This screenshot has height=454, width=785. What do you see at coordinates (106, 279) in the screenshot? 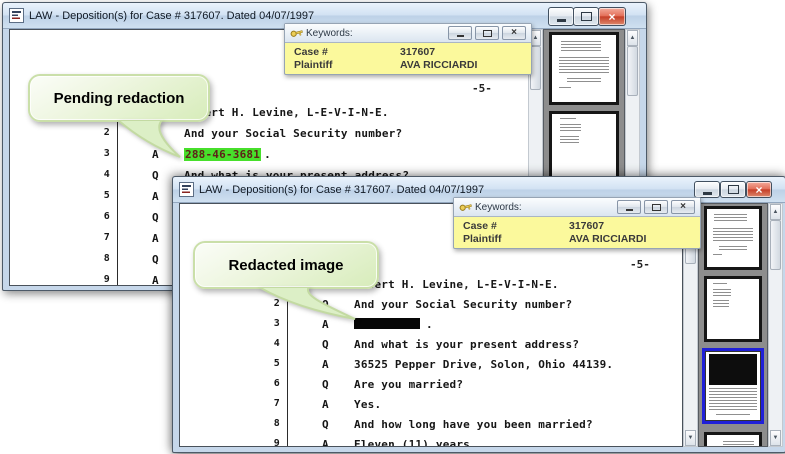
I see `line-number: 9` at bounding box center [106, 279].